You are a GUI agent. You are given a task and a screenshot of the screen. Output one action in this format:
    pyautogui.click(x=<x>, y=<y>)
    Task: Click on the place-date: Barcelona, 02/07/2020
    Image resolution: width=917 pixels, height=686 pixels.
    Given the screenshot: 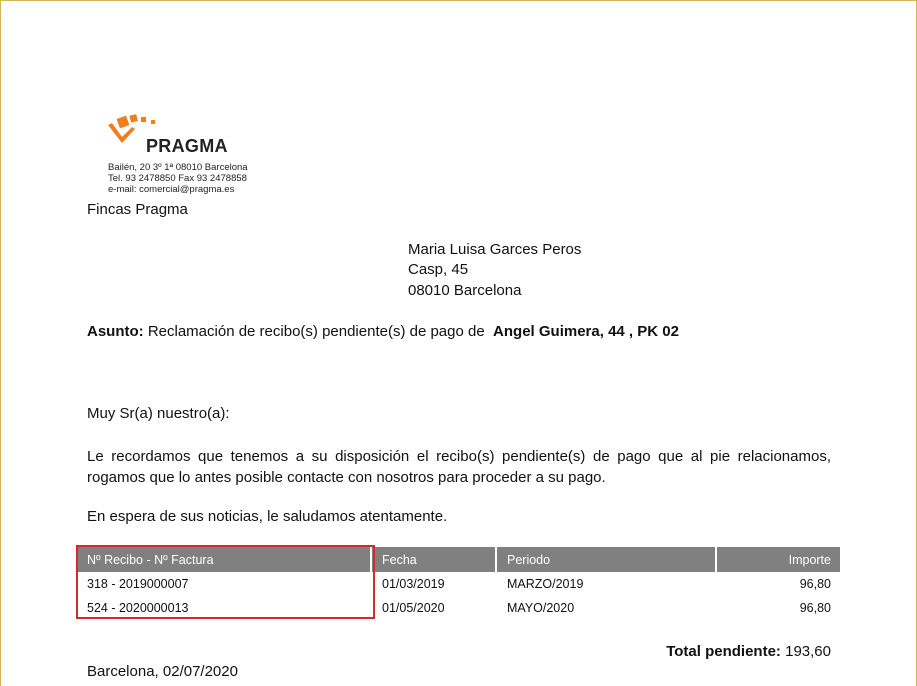 What is the action you would take?
    pyautogui.click(x=162, y=671)
    